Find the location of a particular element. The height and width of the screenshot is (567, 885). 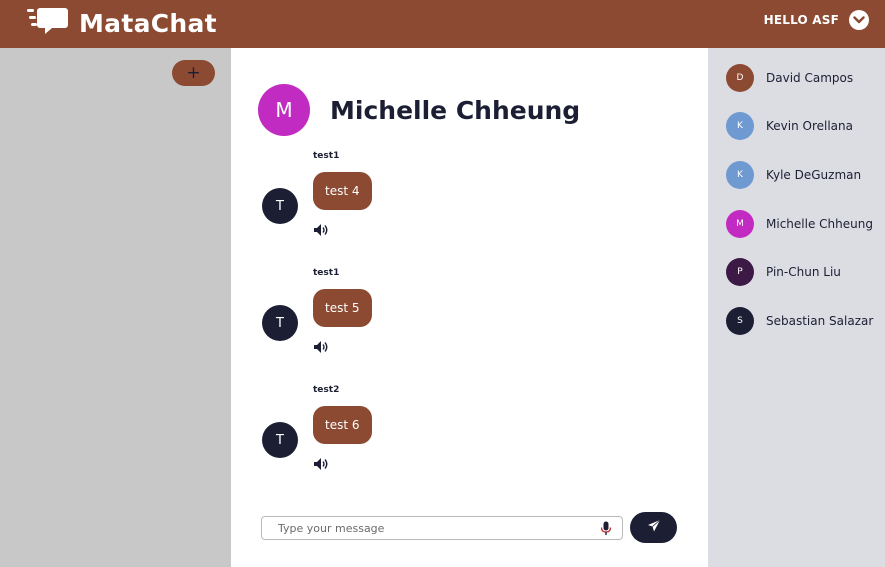

add-chat-button: + is located at coordinates (193, 73).